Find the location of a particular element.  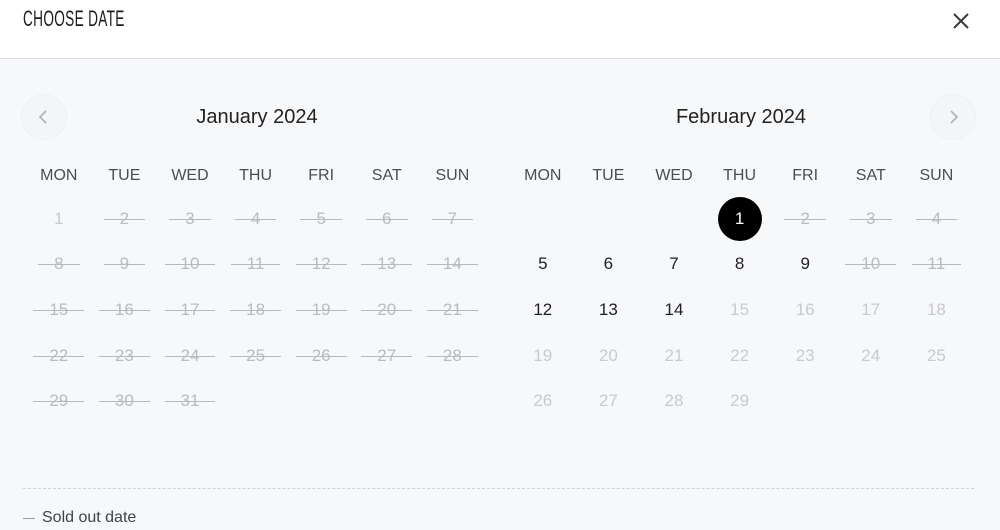

day-cell-sold-out: 25 is located at coordinates (256, 356).